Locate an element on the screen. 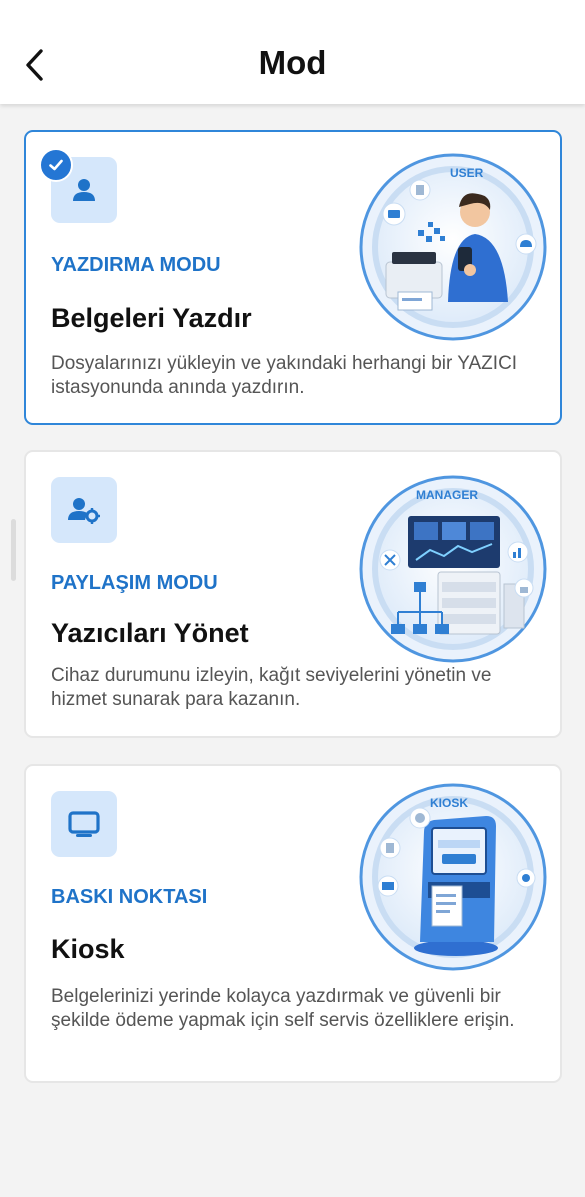  badge-text: KIOSK is located at coordinates (449, 803).